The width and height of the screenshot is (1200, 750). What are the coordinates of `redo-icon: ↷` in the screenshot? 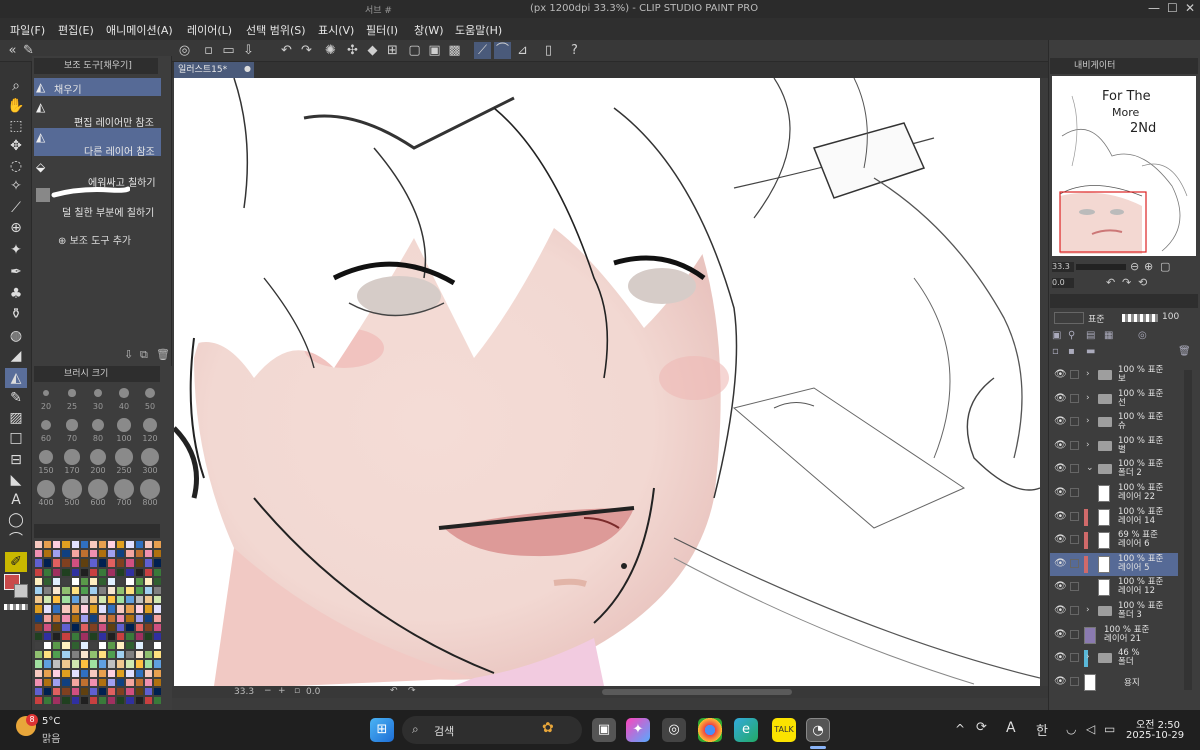 It's located at (306, 50).